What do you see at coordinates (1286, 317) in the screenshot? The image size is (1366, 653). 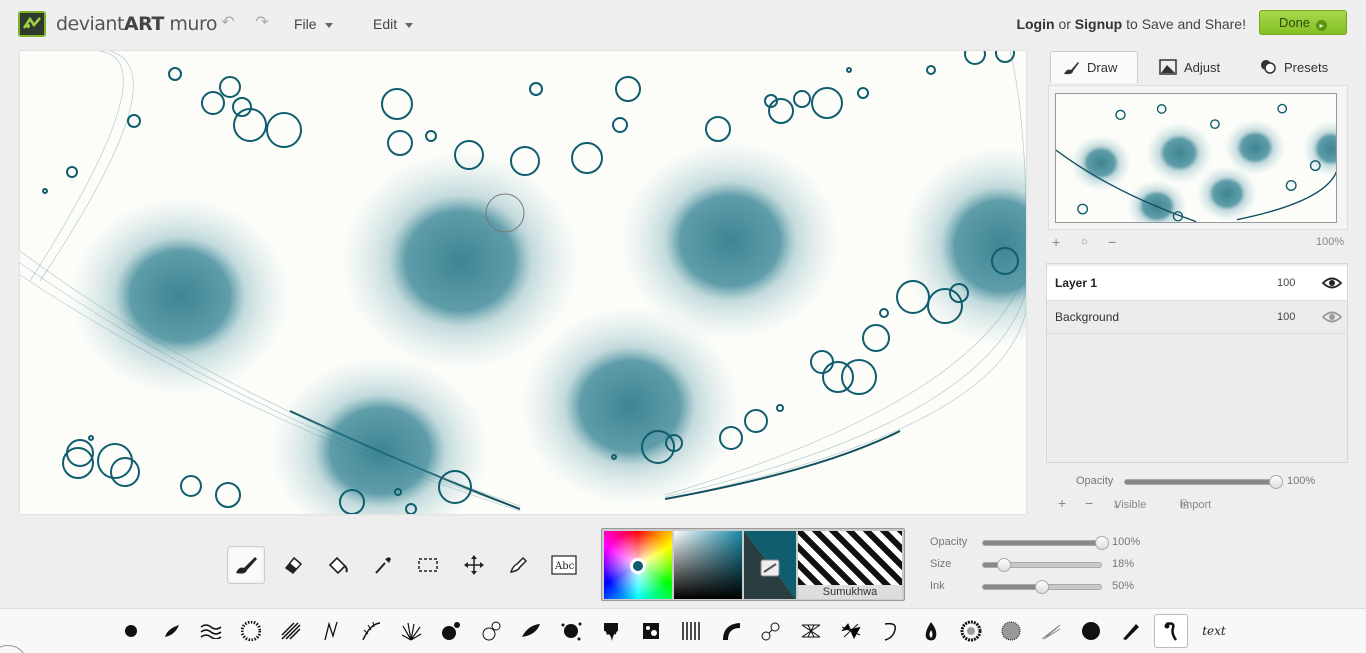 I see `layer-opacity-value: 100` at bounding box center [1286, 317].